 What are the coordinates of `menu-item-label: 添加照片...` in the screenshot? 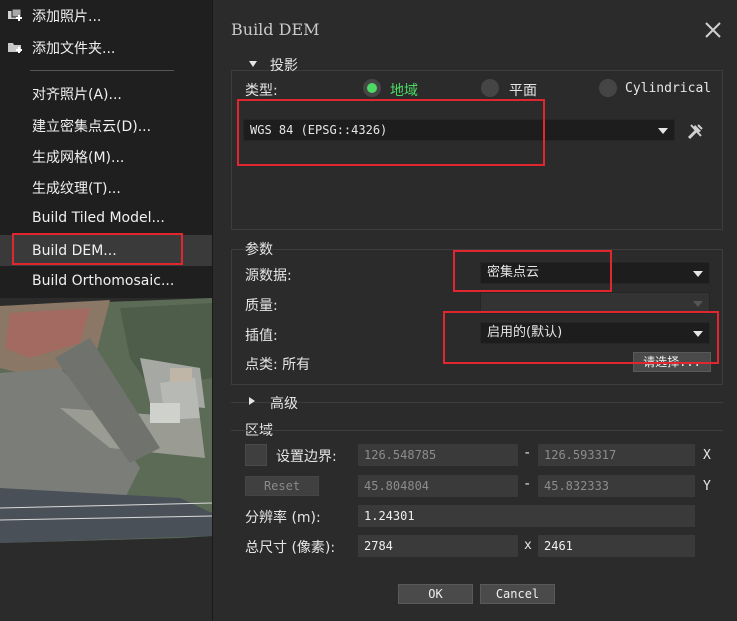 It's located at (67, 17).